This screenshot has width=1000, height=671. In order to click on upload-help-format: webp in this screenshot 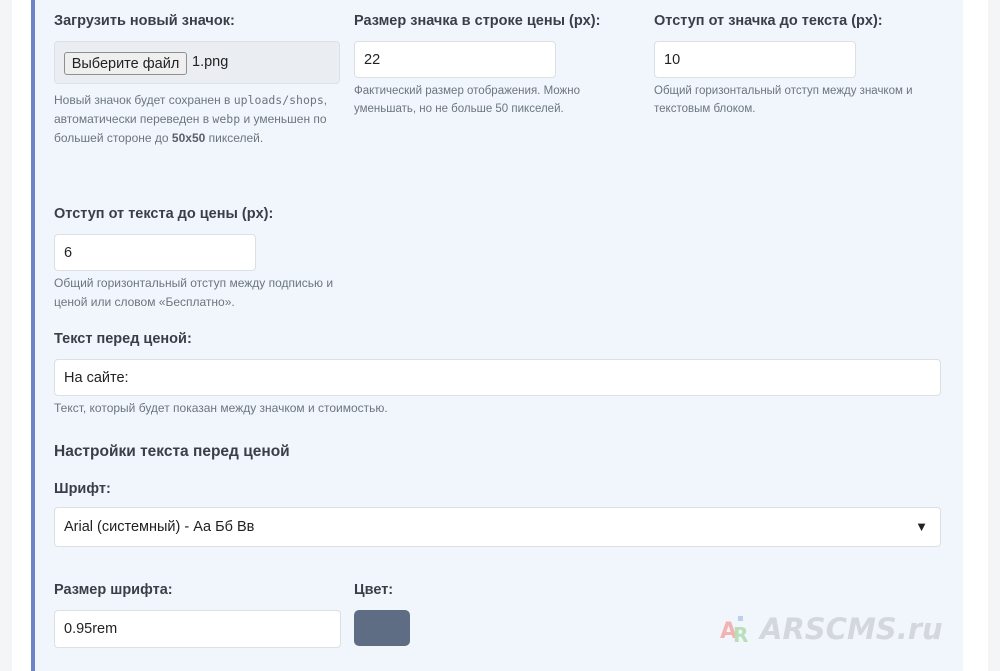, I will do `click(226, 119)`.